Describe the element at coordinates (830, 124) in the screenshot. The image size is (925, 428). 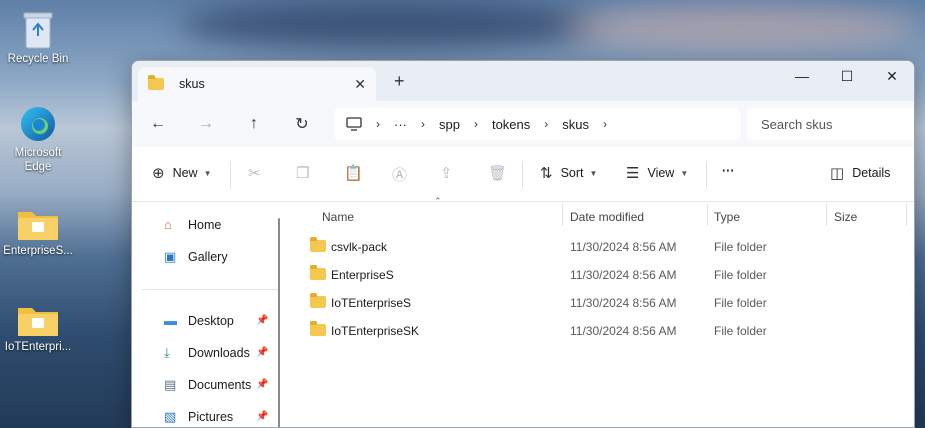
I see `search-input: Search skus` at that location.